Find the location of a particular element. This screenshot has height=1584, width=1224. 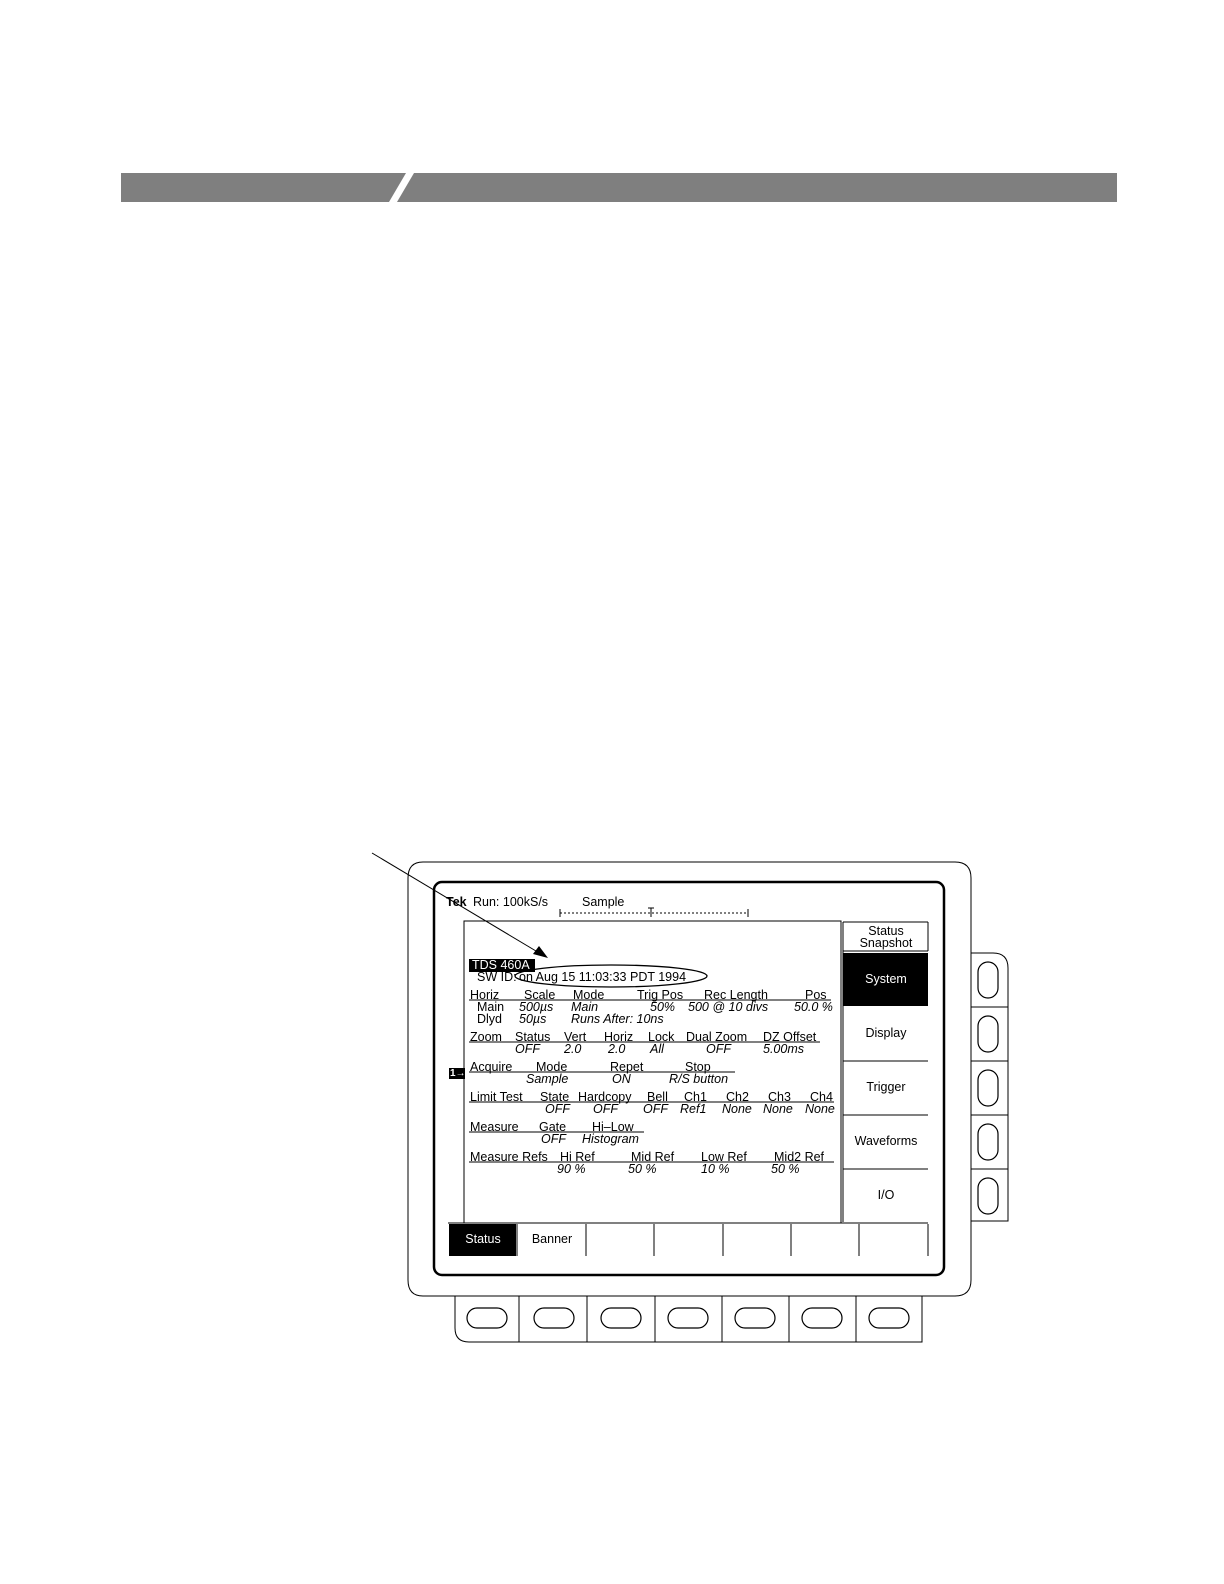

acquire-repet-value: ON is located at coordinates (621, 1079).